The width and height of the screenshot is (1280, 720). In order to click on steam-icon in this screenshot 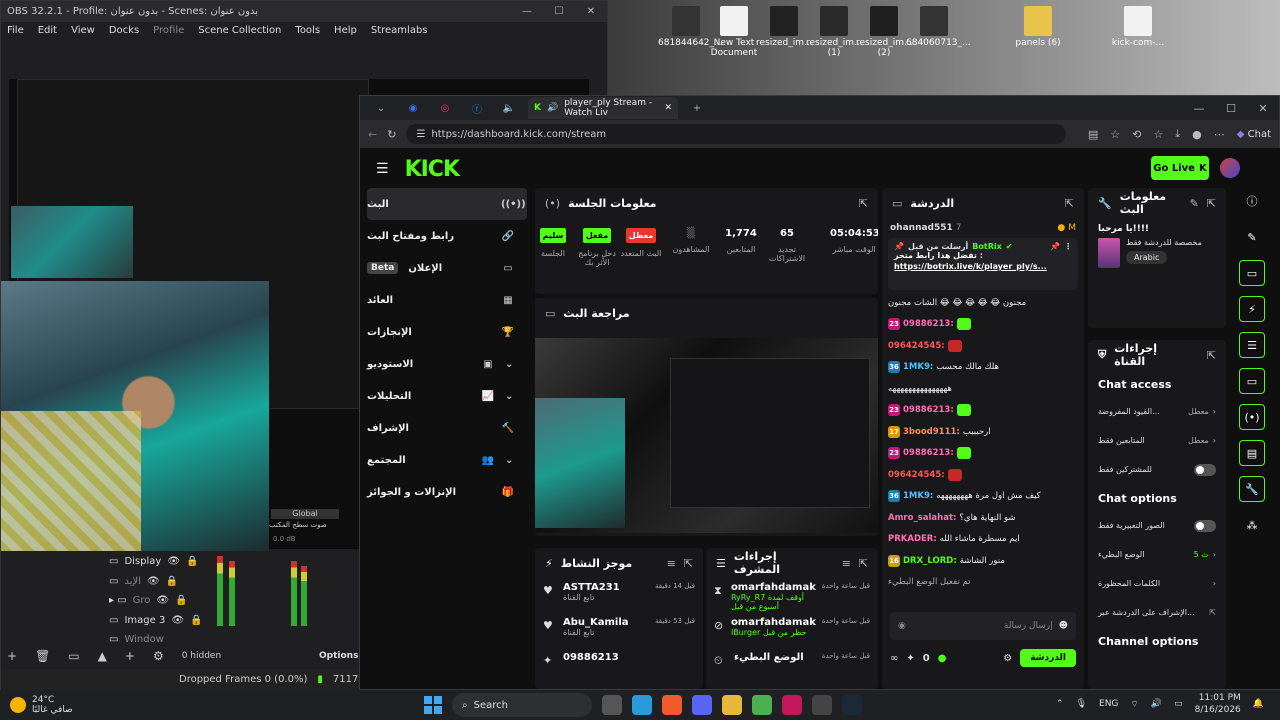, I will do `click(852, 705)`.